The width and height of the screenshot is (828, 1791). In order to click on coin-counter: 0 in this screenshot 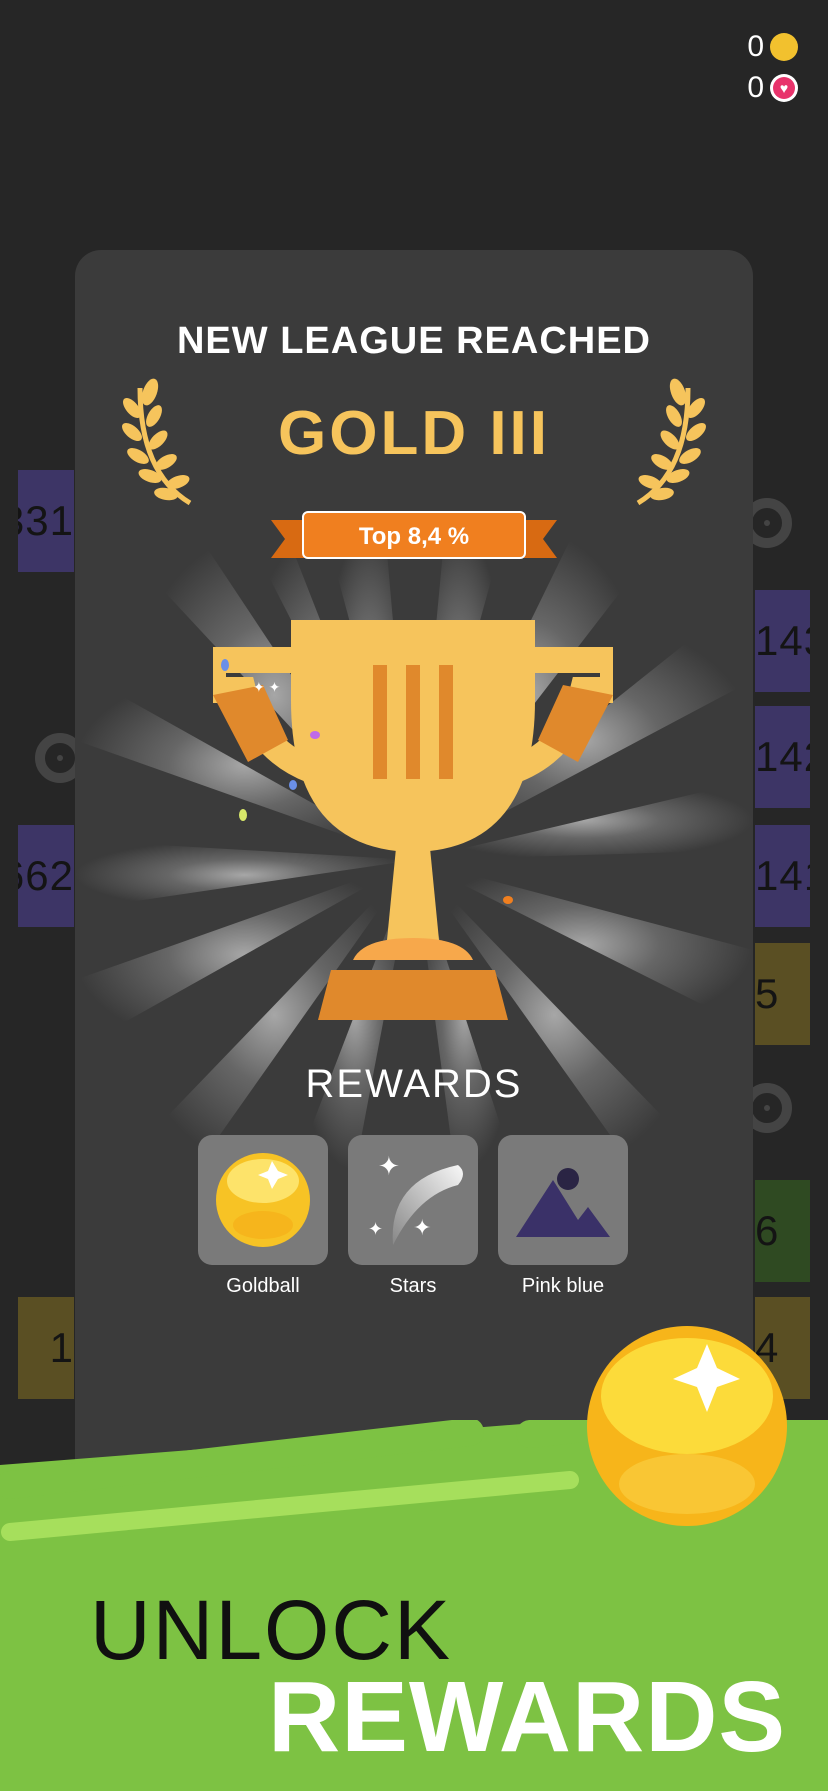, I will do `click(772, 47)`.